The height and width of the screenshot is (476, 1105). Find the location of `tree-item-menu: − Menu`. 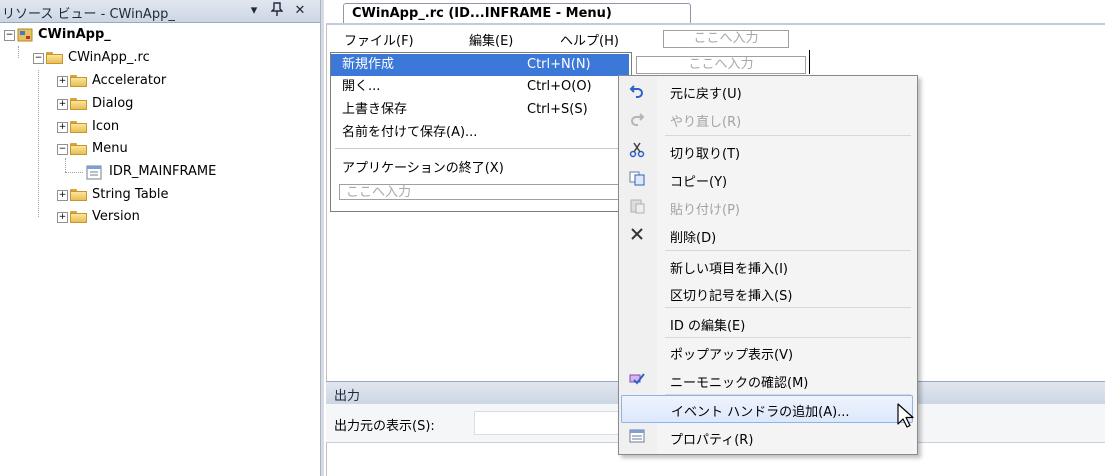

tree-item-menu: − Menu is located at coordinates (160, 149).